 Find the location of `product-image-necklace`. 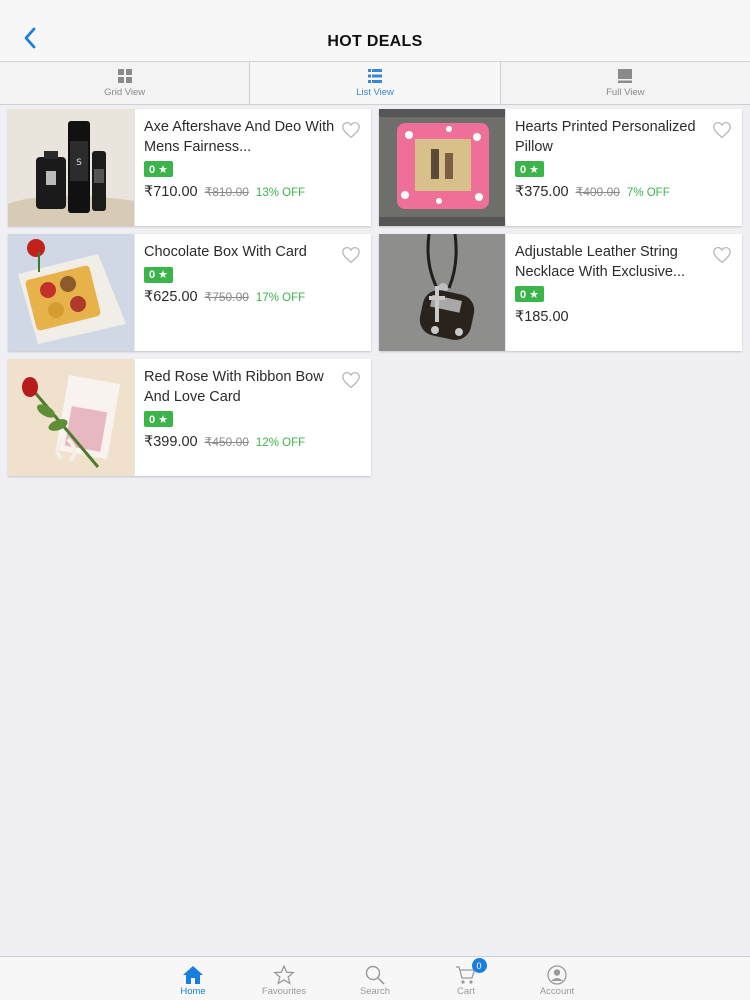

product-image-necklace is located at coordinates (442, 292).